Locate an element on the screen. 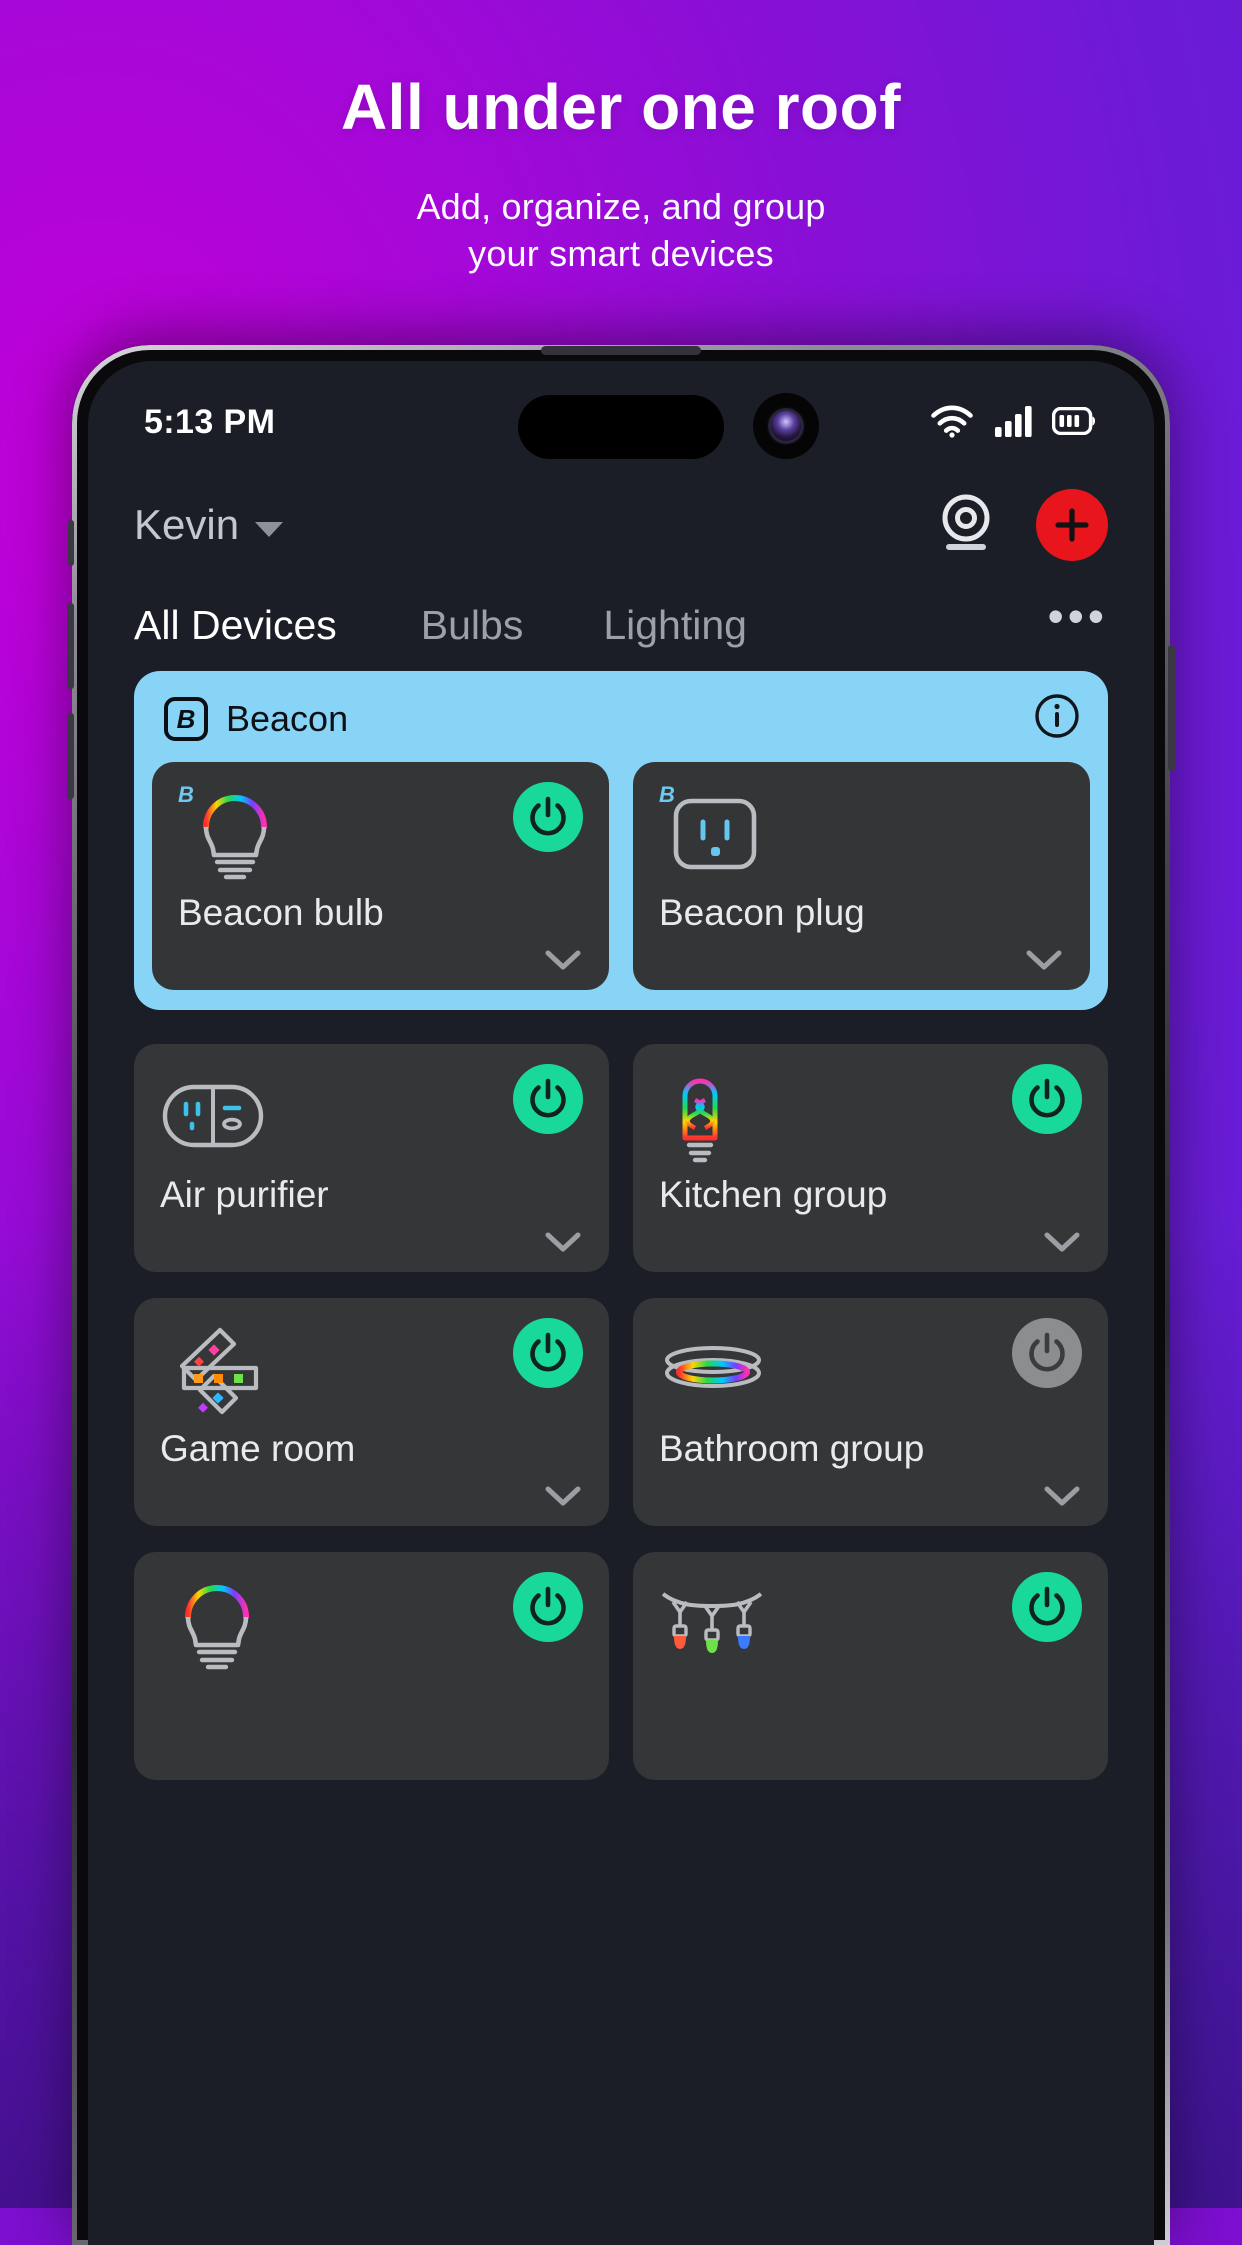  plus-icon is located at coordinates (1072, 525).